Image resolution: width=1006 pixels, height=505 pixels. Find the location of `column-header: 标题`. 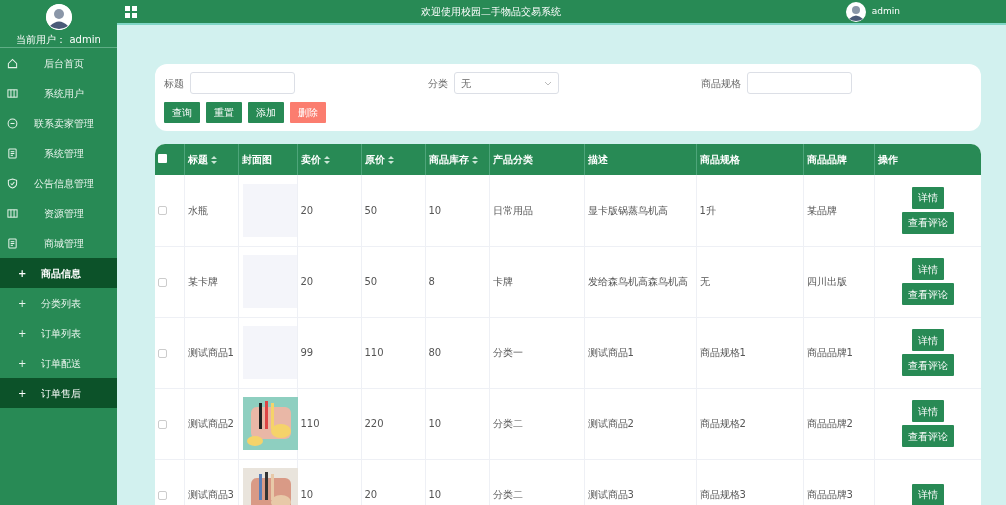

column-header: 标题 is located at coordinates (197, 159).